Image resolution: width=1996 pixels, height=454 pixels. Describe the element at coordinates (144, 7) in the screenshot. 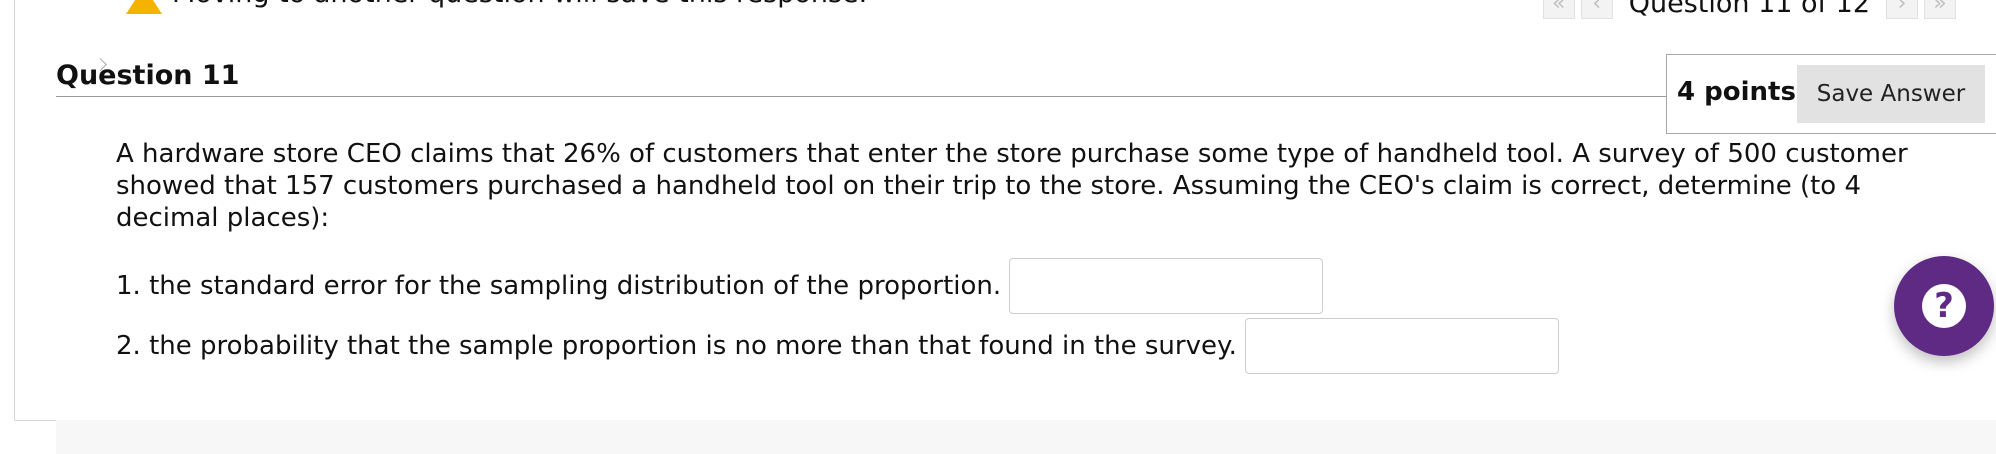

I see `warning-icon` at that location.